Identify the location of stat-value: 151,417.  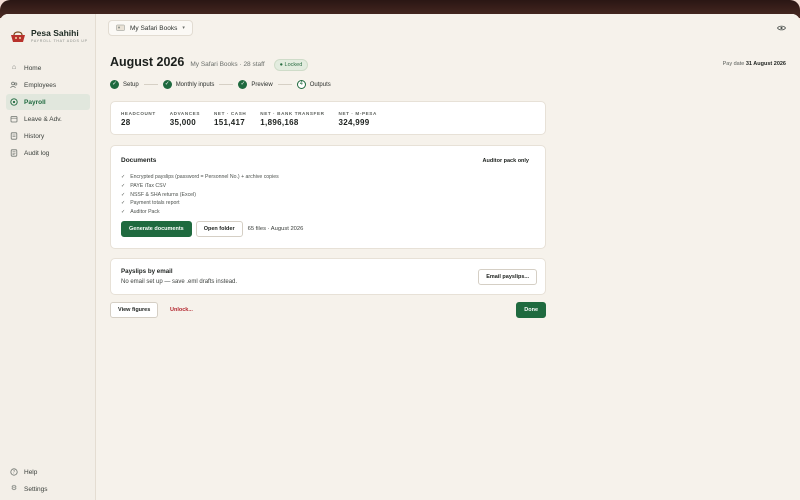
(230, 122).